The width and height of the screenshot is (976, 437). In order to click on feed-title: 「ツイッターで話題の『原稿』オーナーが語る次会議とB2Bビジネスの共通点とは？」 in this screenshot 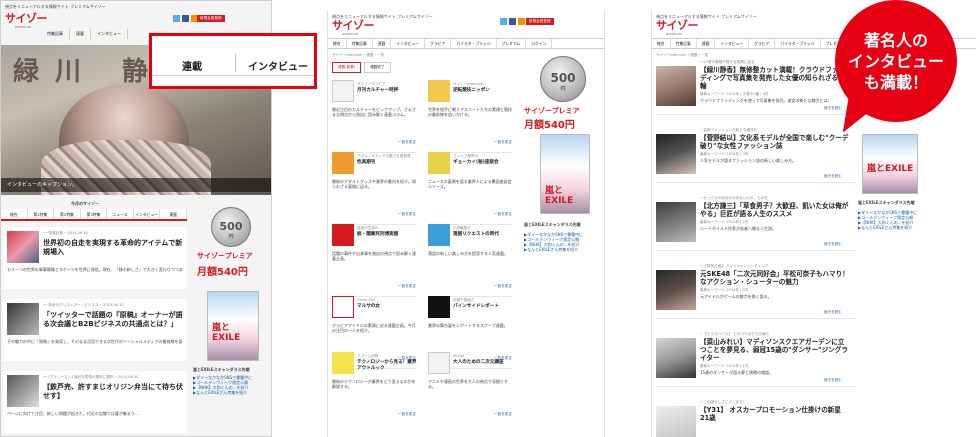, I will do `click(113, 320)`.